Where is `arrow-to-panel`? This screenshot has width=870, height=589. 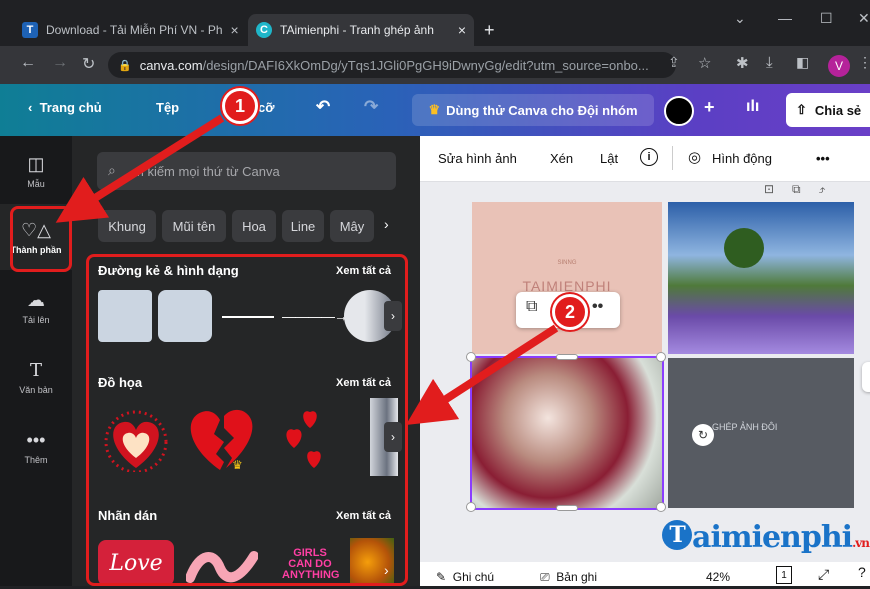
arrow-to-panel is located at coordinates (482, 375).